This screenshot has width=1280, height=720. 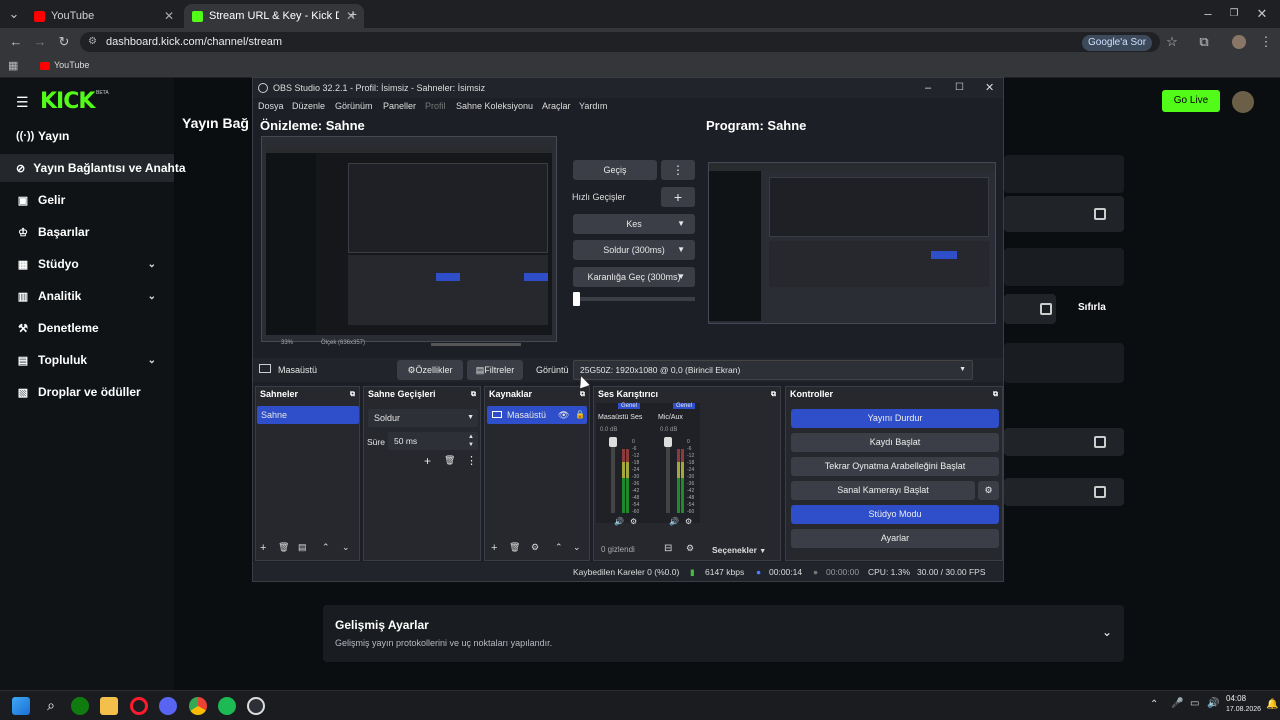 I want to click on obs-taskbar-icon, so click(x=256, y=706).